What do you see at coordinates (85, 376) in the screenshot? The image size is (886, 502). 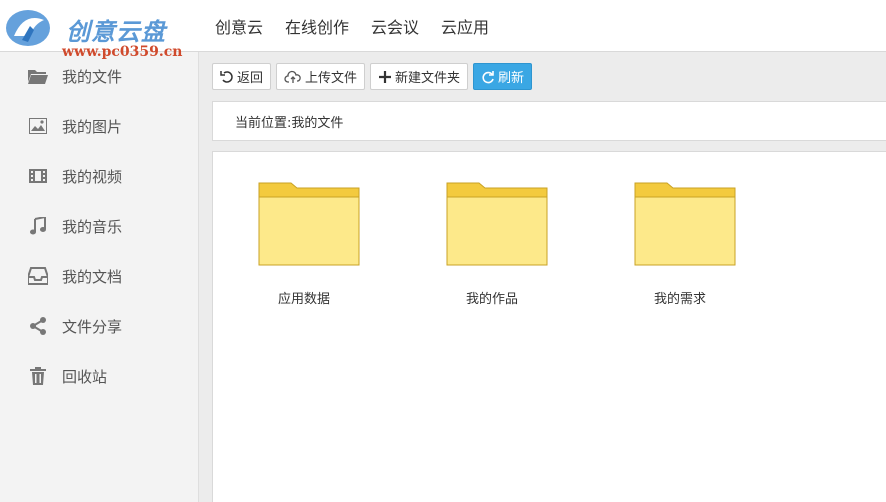 I see `sidebar-item-label: 回收站` at bounding box center [85, 376].